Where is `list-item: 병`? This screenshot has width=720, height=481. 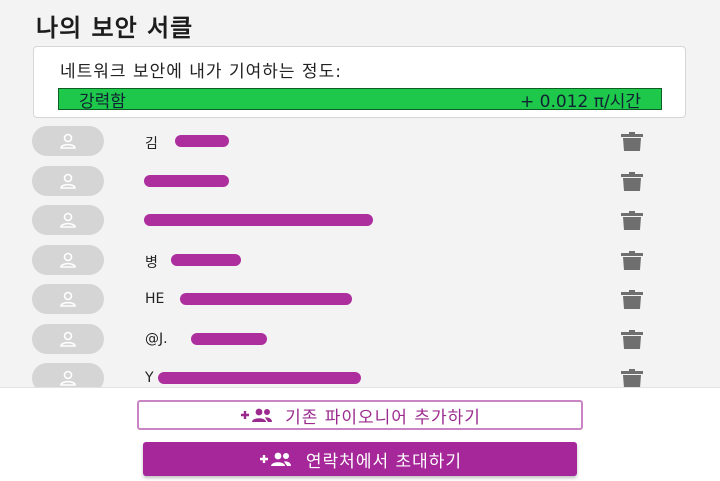 list-item: 병 is located at coordinates (360, 261).